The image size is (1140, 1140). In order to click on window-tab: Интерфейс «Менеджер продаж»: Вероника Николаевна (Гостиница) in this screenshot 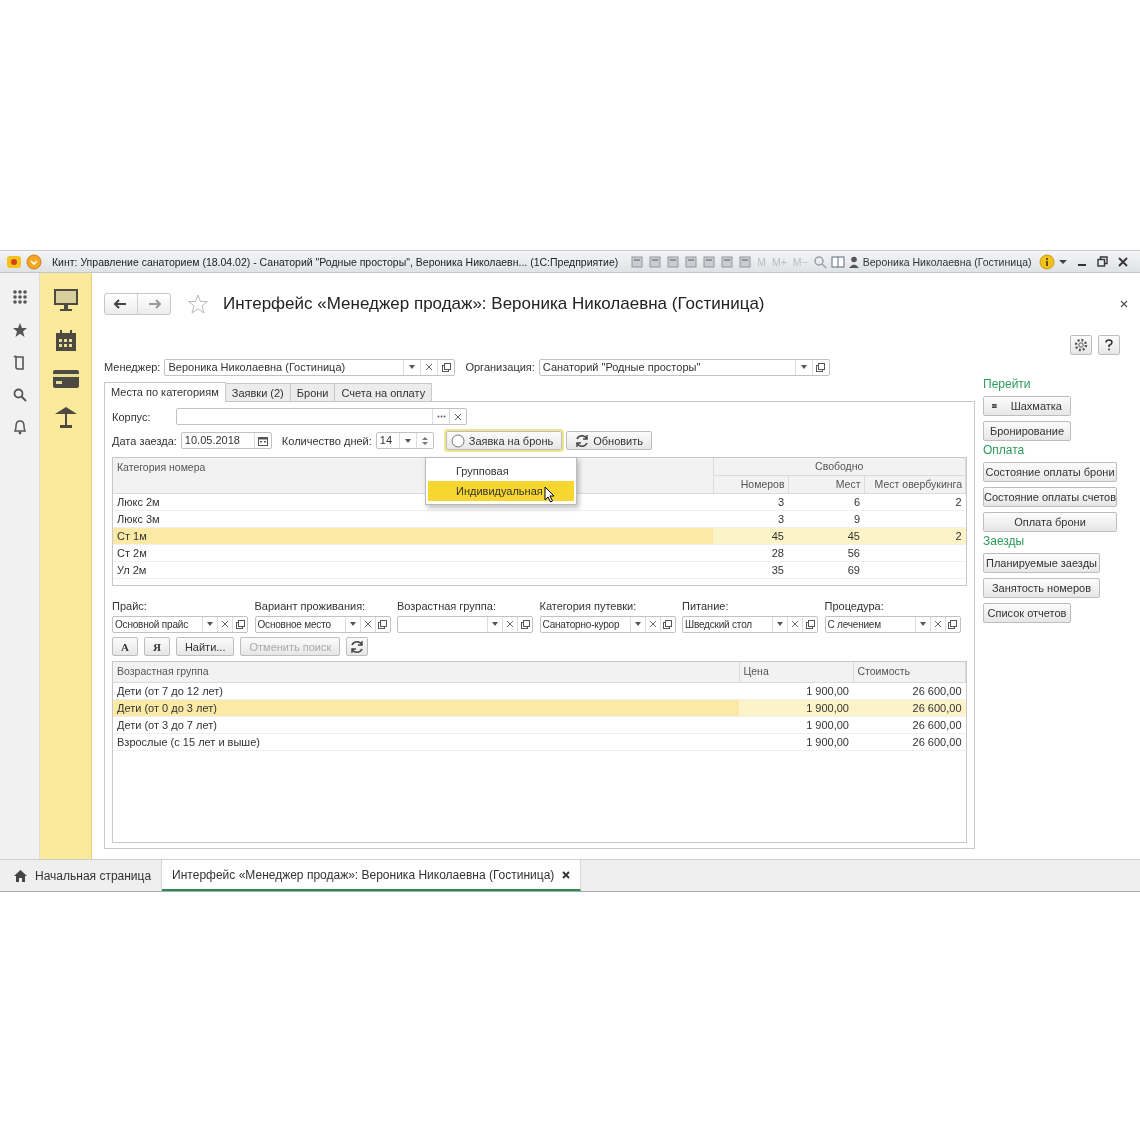, I will do `click(372, 875)`.